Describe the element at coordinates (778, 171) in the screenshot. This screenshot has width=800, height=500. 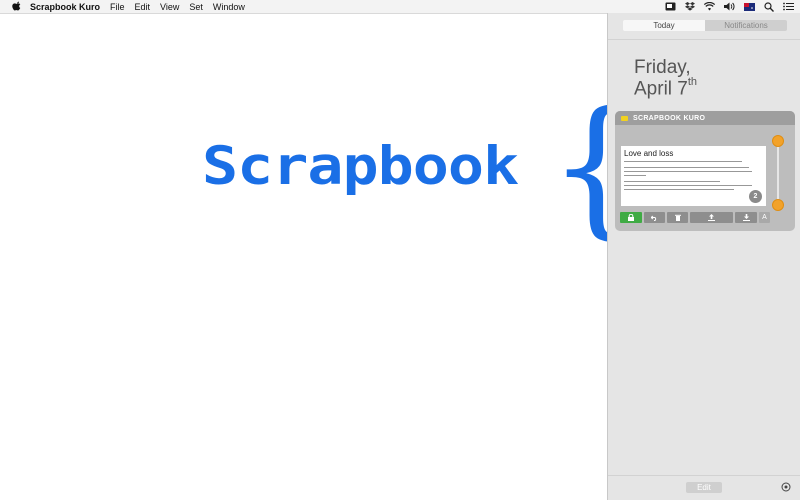
I see `note-slider-track` at that location.